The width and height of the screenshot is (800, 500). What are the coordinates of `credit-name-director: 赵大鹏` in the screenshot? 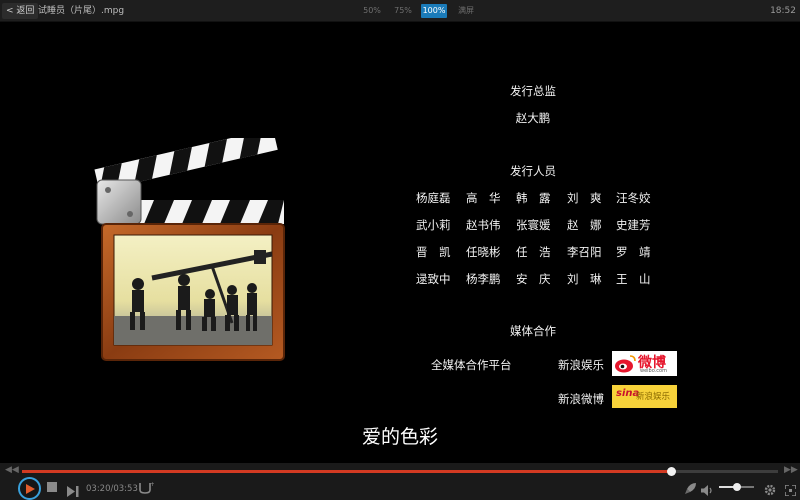 It's located at (533, 118).